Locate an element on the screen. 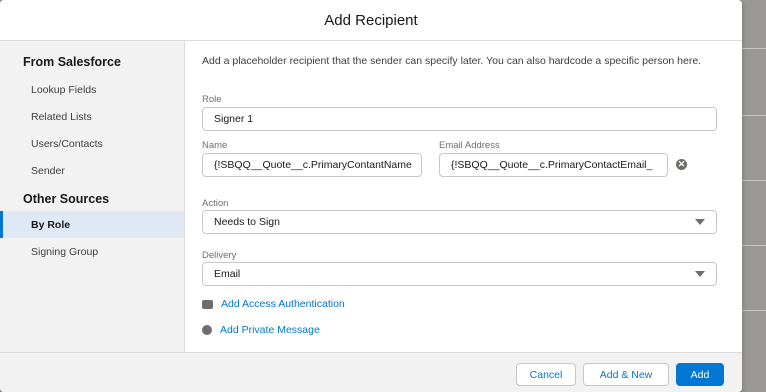  email-input: {!SBQQ__Quote__c.PrimaryContactEmail_ is located at coordinates (553, 165).